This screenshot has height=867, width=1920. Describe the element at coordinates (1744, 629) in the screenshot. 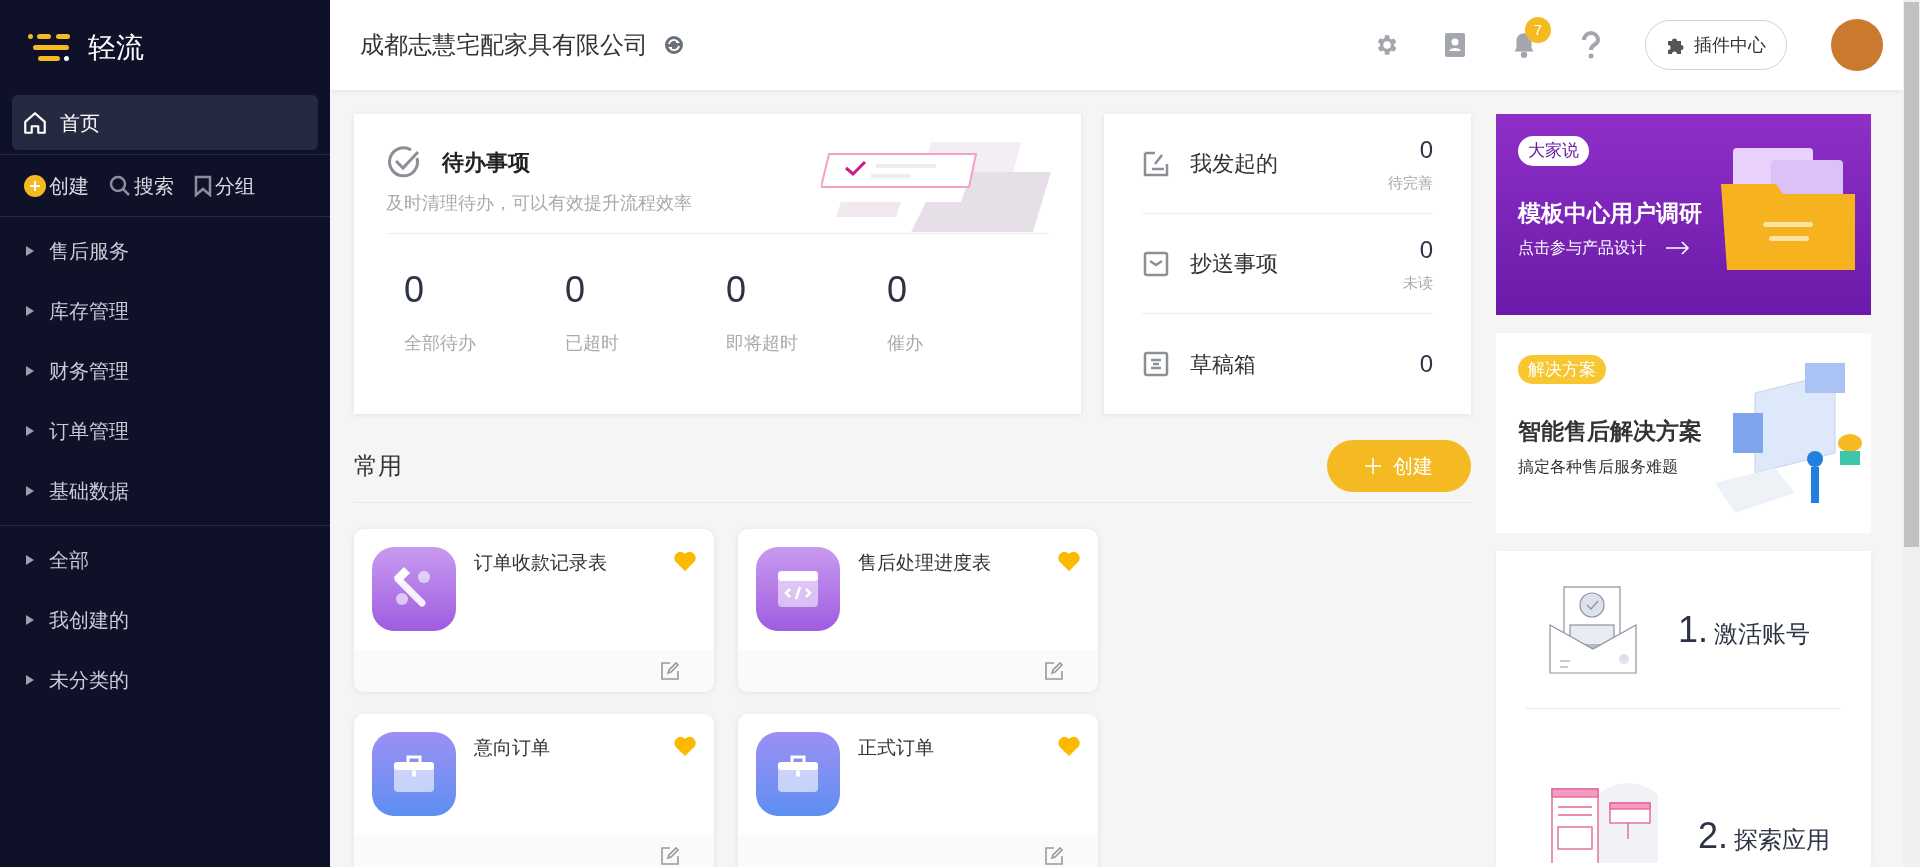

I see `step-label: 1. 激活账号` at that location.